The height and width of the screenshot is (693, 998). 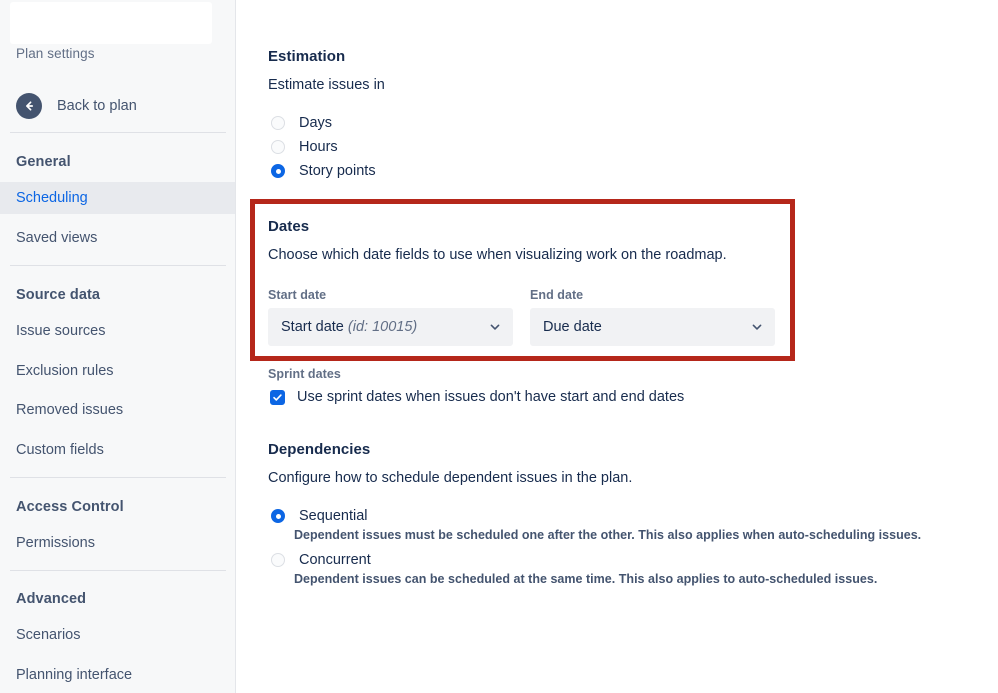 I want to click on end-date-selected-value: Due date, so click(x=572, y=327).